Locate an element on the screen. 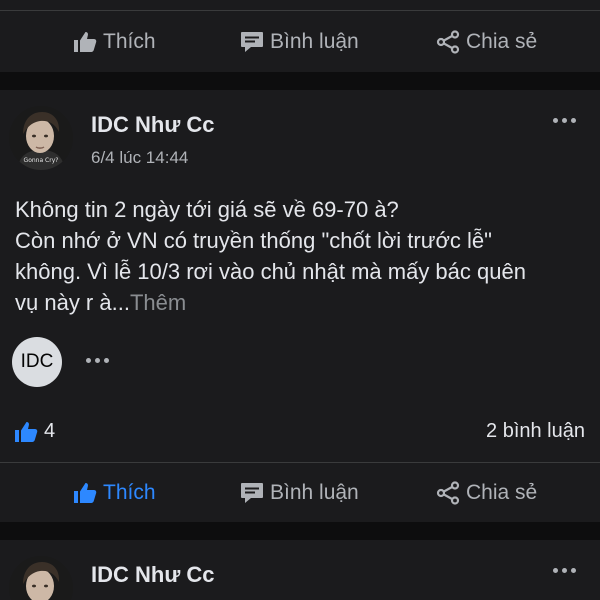 The width and height of the screenshot is (600, 600). post-body-line: Không tin 2 ngày tới giá sẽ về 69-70 à? is located at coordinates (207, 209).